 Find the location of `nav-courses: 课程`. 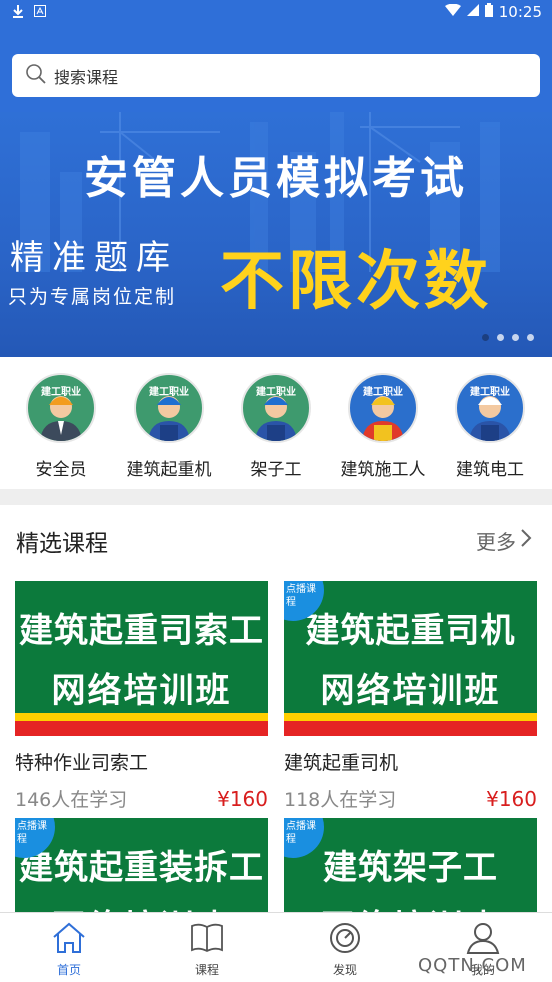

nav-courses: 课程 is located at coordinates (207, 949).